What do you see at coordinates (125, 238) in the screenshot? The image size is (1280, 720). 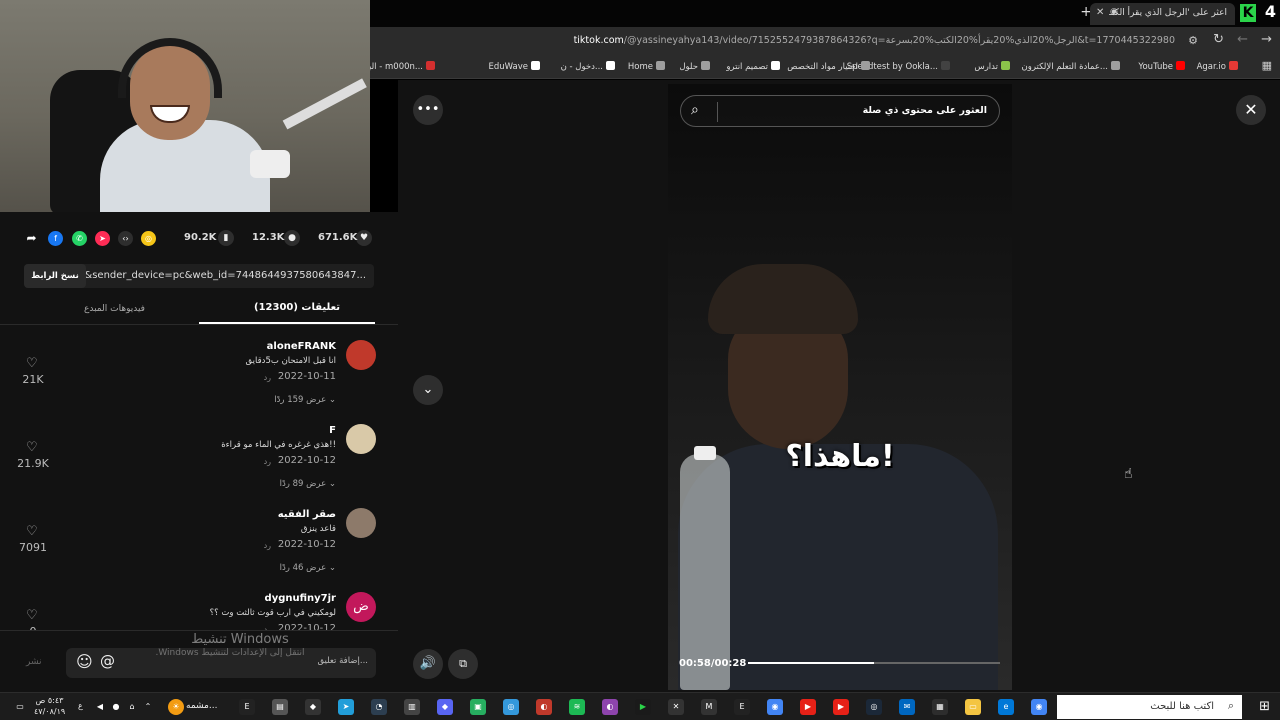 I see `embed-code-icon: ‹›` at bounding box center [125, 238].